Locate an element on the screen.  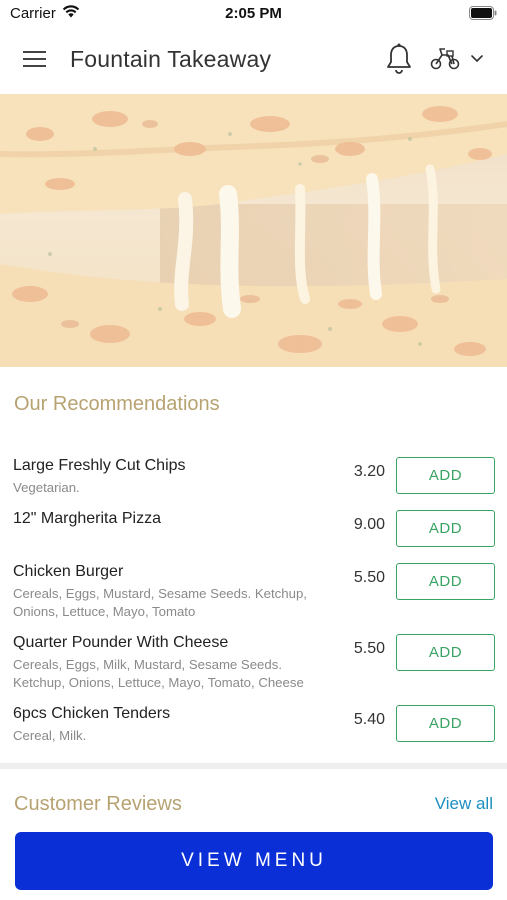
bell-icon is located at coordinates (399, 59).